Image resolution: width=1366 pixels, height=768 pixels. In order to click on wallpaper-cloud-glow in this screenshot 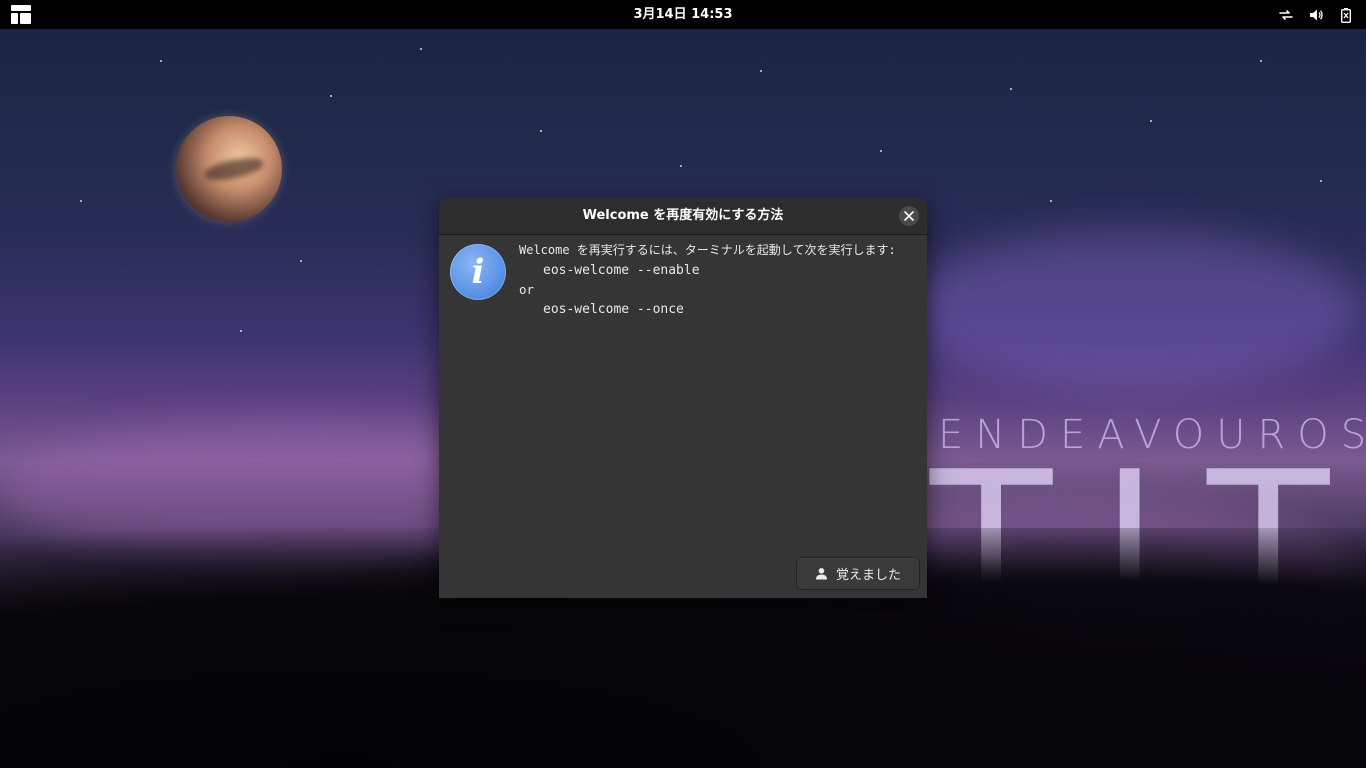, I will do `click(1130, 310)`.